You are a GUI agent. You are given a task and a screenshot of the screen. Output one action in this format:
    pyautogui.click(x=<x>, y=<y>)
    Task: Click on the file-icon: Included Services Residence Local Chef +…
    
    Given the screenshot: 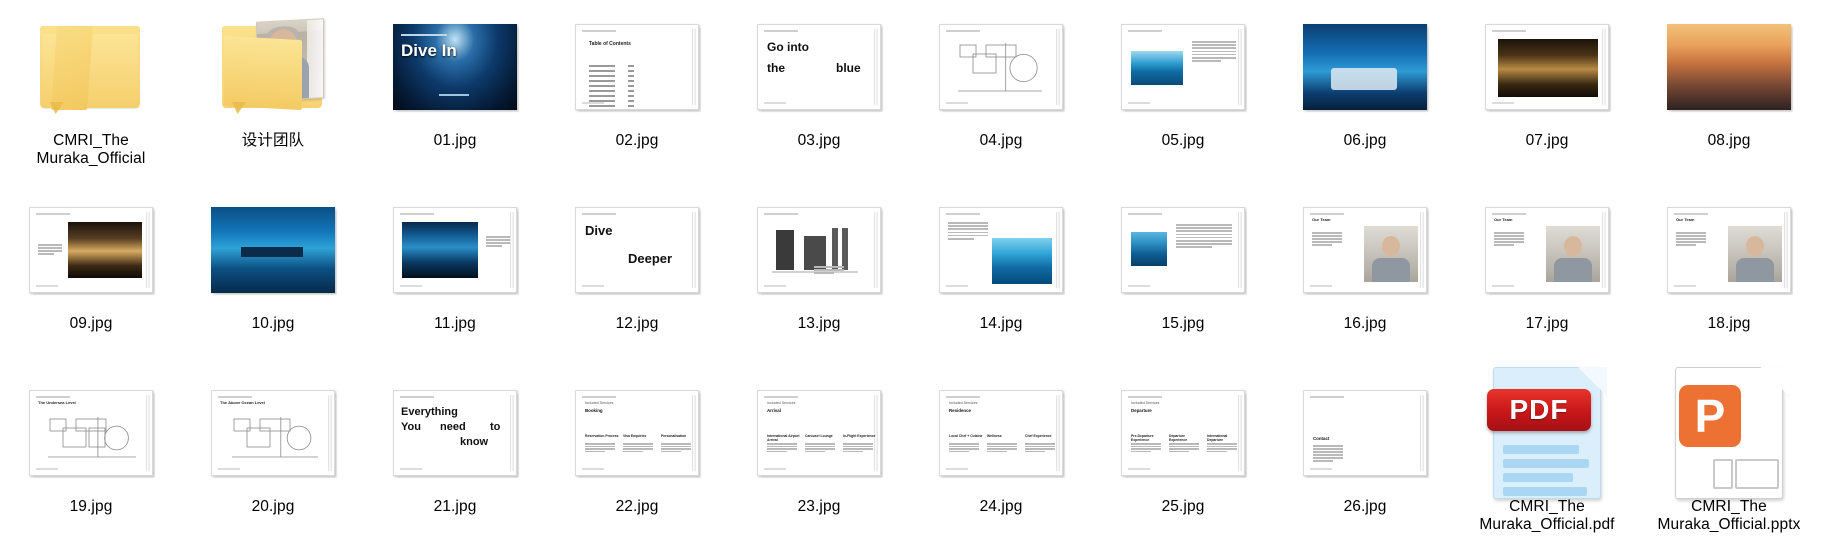 What is the action you would take?
    pyautogui.click(x=1001, y=433)
    